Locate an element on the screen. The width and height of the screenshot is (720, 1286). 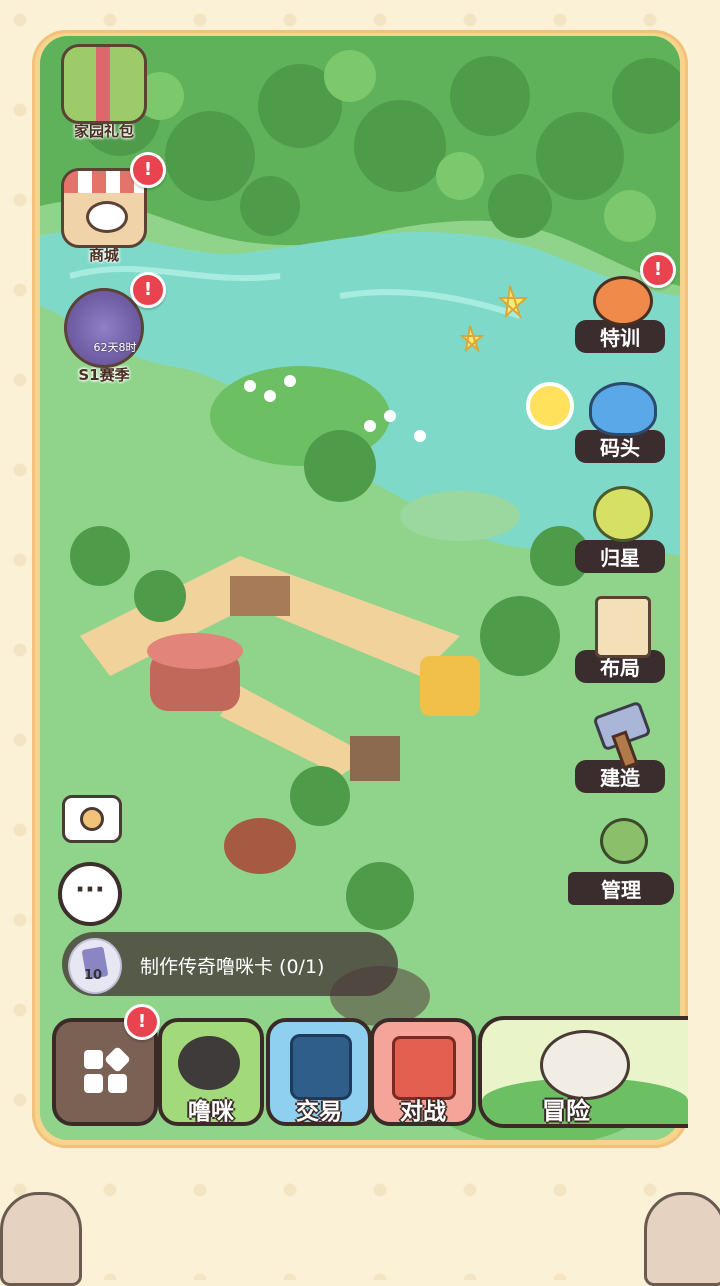
robot-manager-icon is located at coordinates (621, 846).